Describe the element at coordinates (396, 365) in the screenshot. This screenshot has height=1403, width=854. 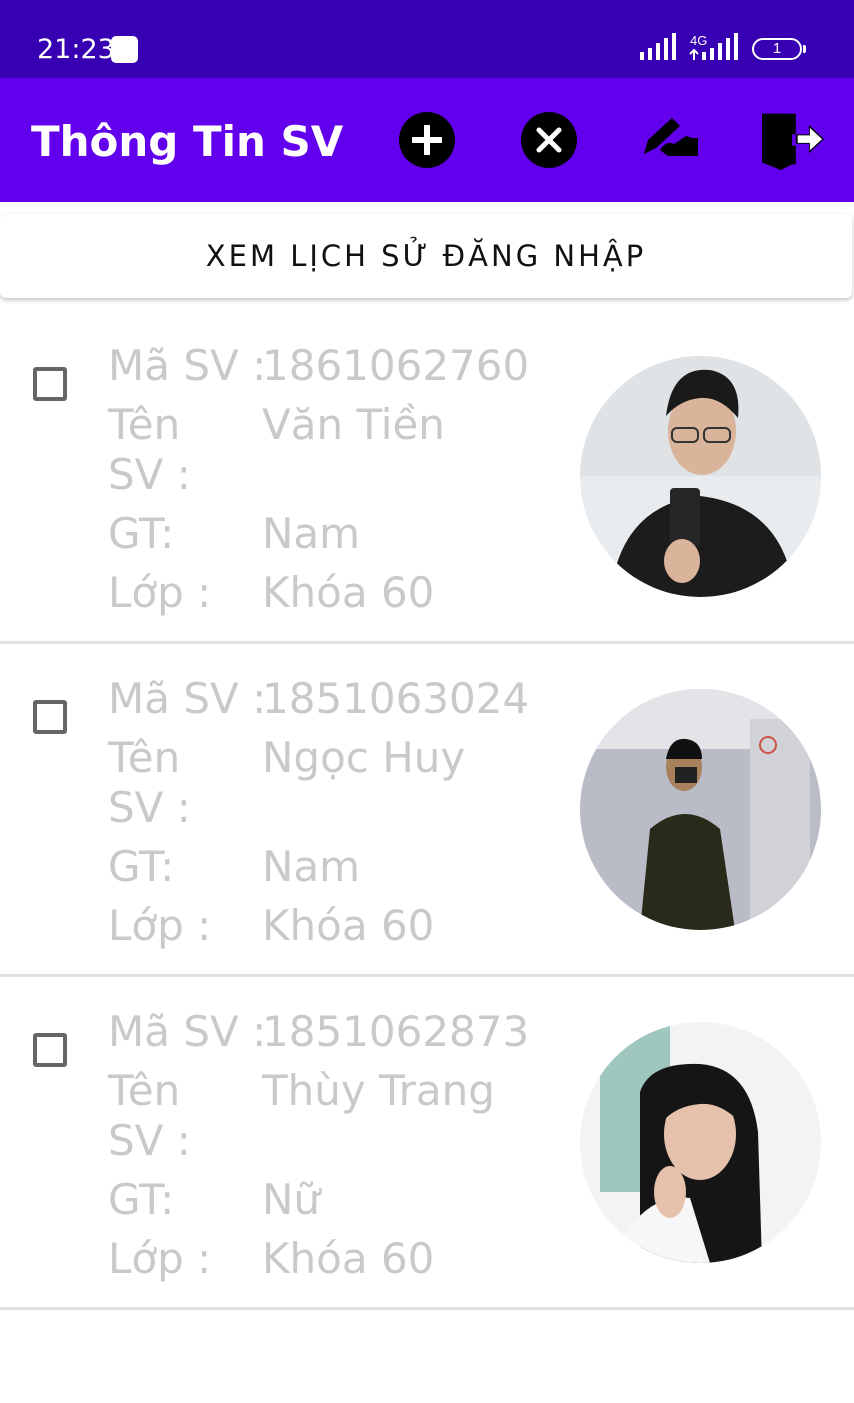
I see `student-id-value: 1861062760` at that location.